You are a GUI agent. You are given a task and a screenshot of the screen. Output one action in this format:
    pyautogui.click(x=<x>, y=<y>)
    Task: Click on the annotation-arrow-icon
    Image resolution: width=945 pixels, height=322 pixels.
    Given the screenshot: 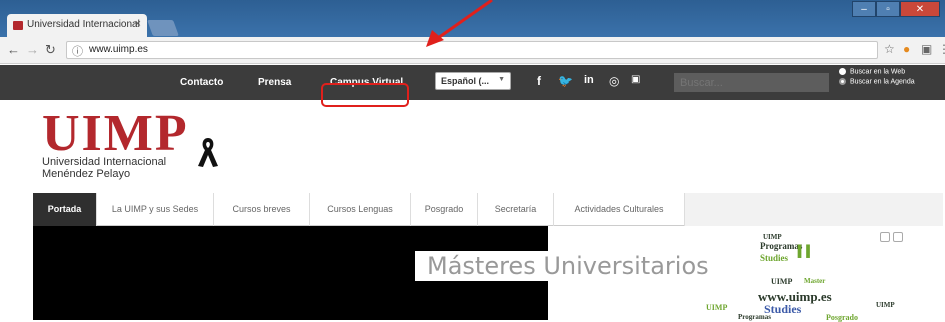 What is the action you would take?
    pyautogui.click(x=459, y=23)
    